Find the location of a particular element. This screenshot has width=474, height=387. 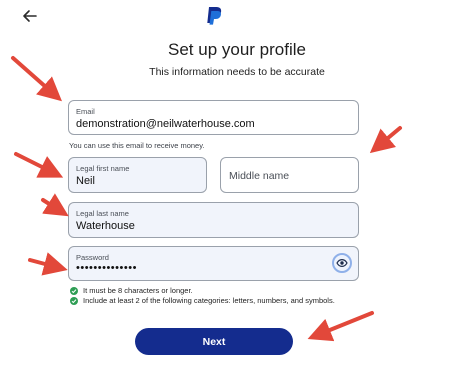

show-password-toggle is located at coordinates (342, 263).